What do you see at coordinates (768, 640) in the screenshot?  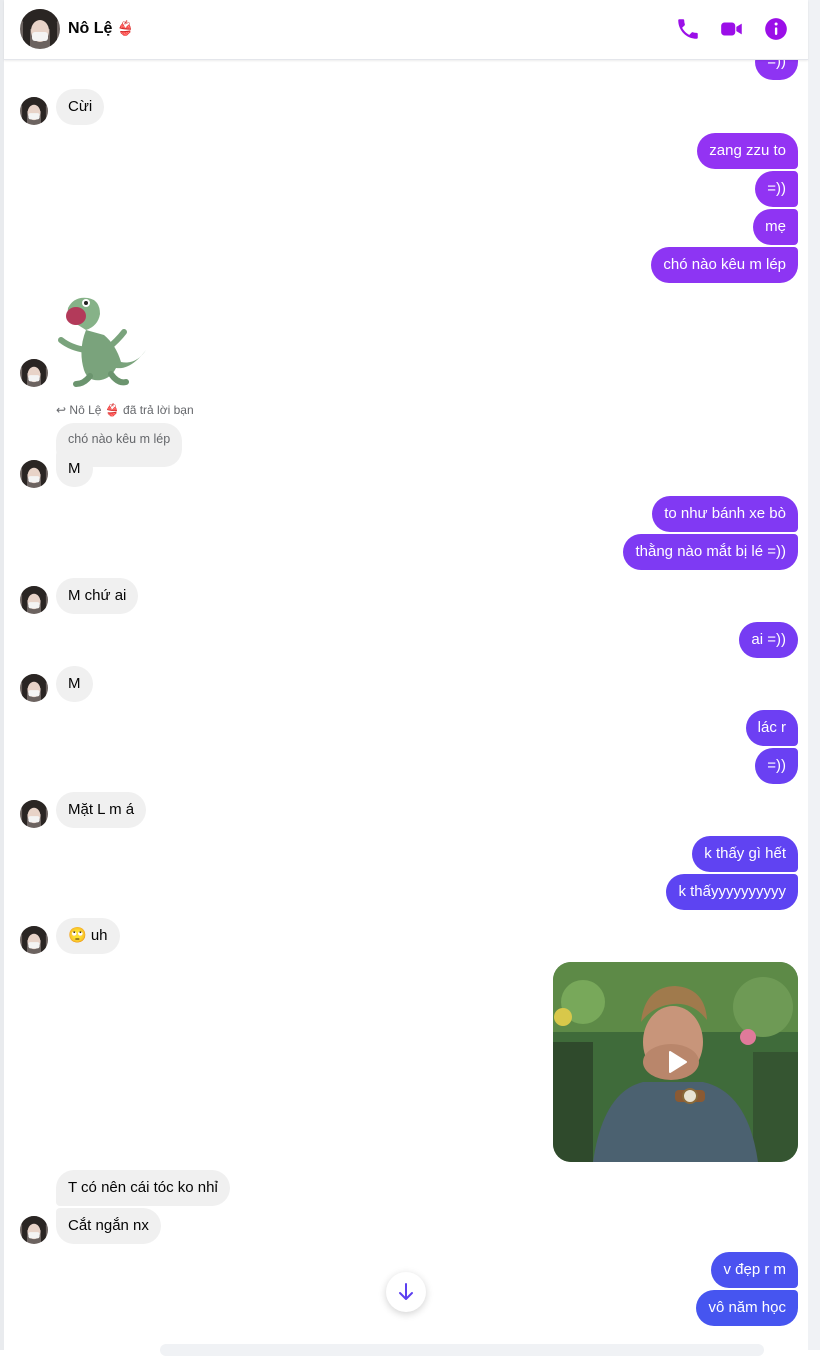 I see `message-bubble-outgoing: ai =))` at bounding box center [768, 640].